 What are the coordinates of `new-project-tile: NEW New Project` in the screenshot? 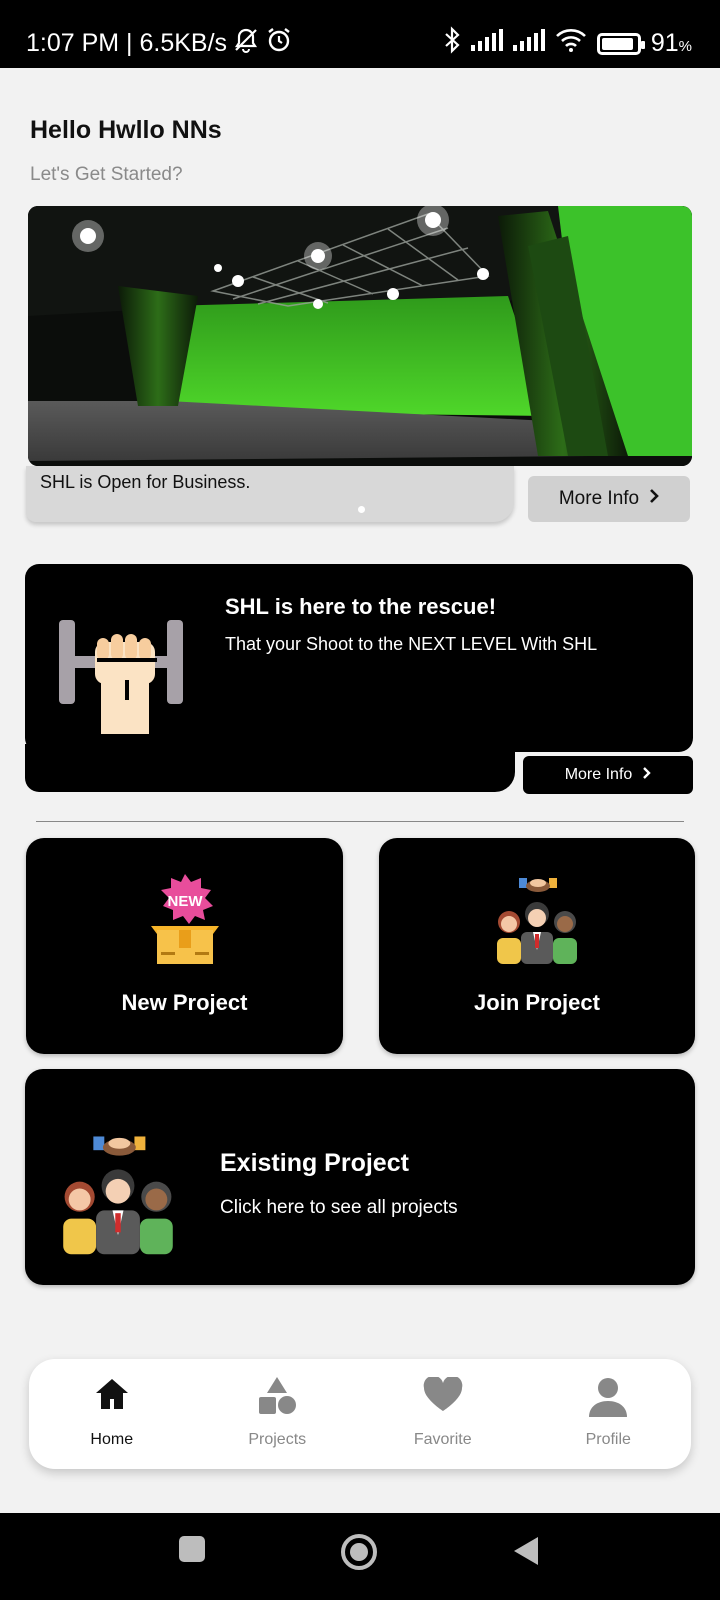 It's located at (184, 946).